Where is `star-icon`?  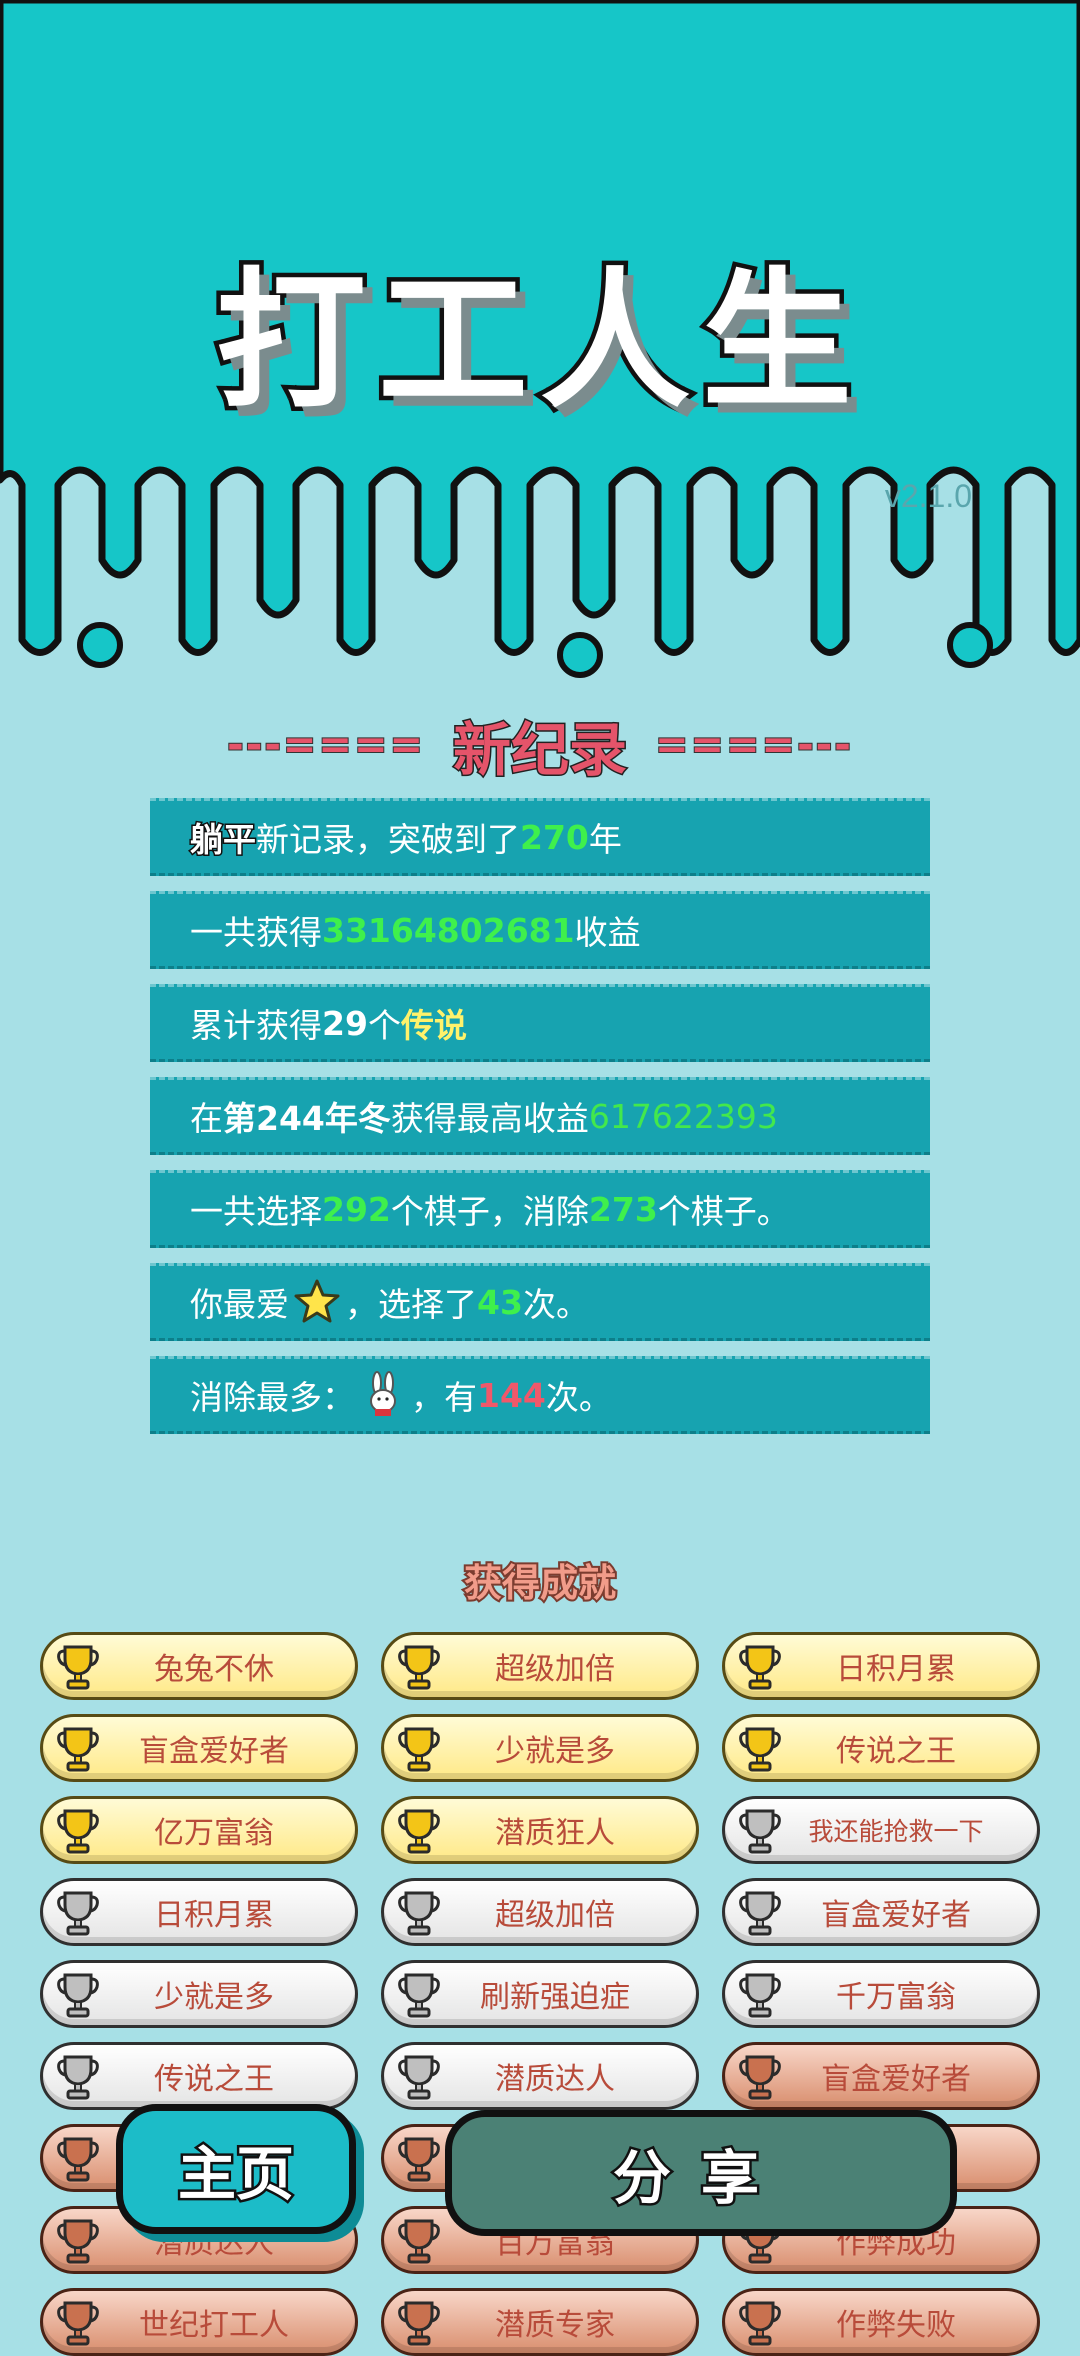 star-icon is located at coordinates (317, 1301).